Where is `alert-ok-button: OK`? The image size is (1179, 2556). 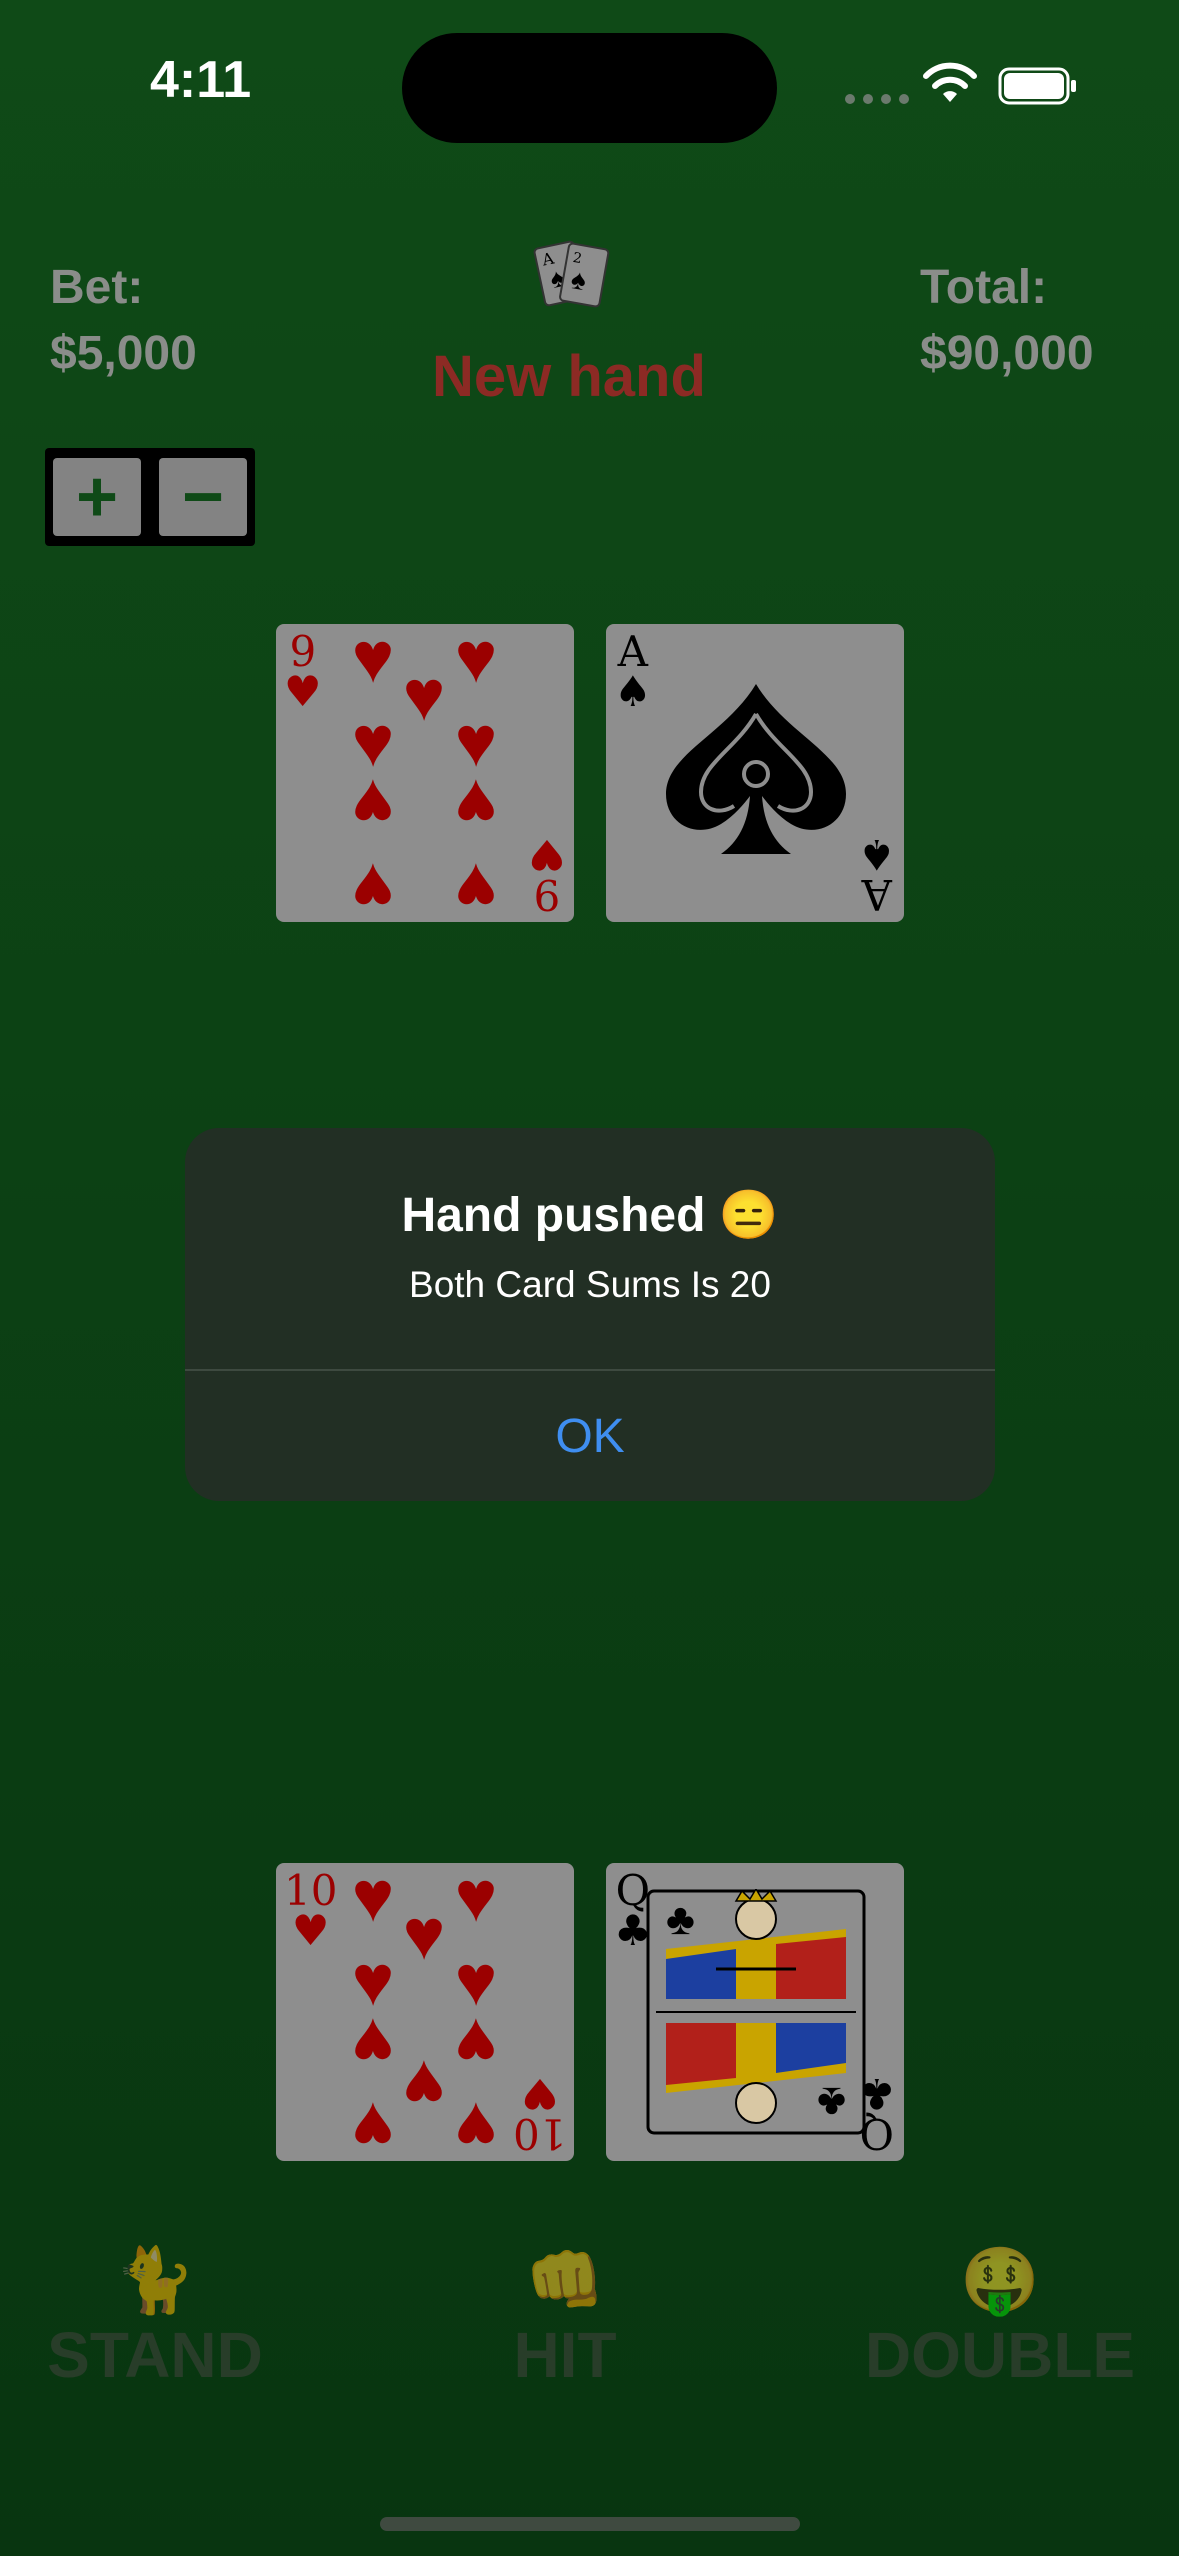
alert-ok-button: OK is located at coordinates (590, 1436).